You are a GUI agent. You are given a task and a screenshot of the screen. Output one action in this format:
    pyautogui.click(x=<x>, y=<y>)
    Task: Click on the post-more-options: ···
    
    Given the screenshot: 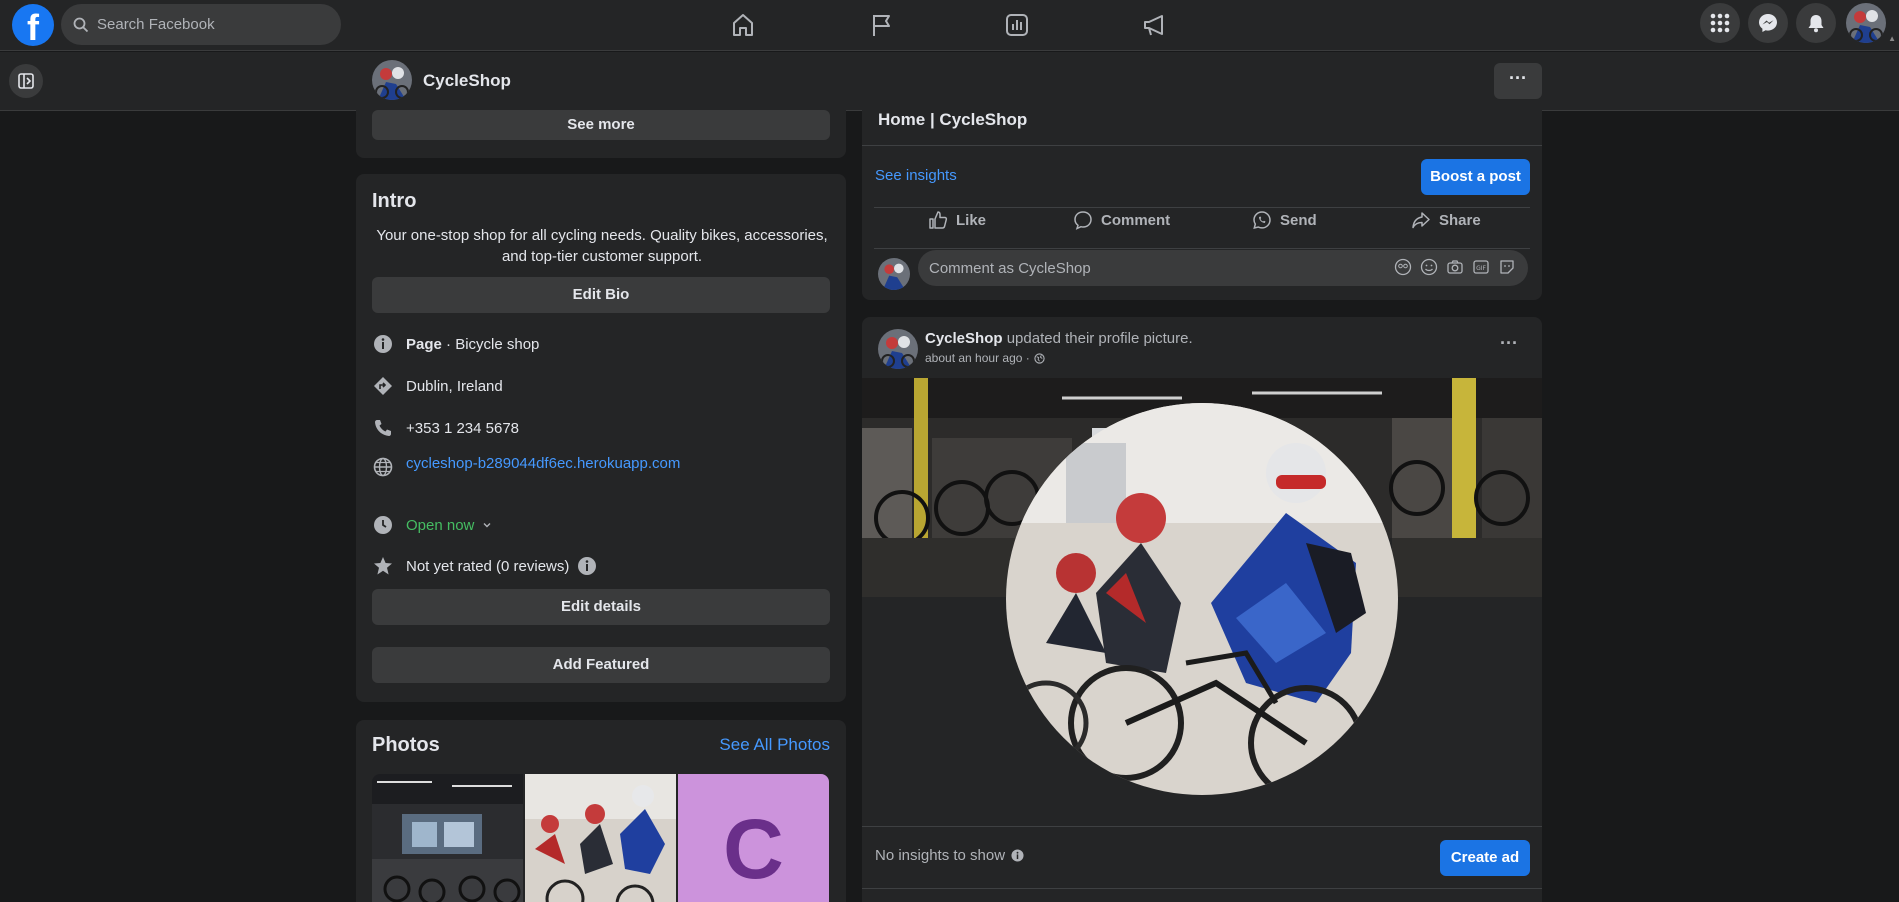 What is the action you would take?
    pyautogui.click(x=1509, y=343)
    